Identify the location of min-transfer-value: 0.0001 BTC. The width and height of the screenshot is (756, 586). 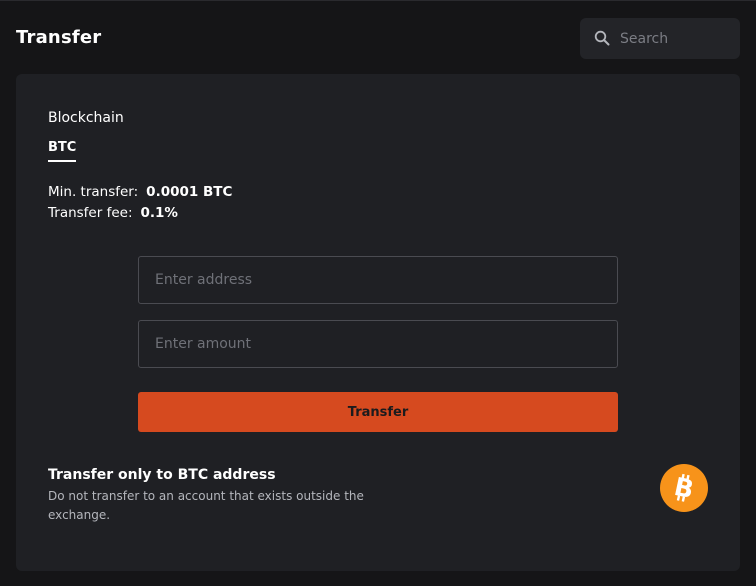
(189, 192).